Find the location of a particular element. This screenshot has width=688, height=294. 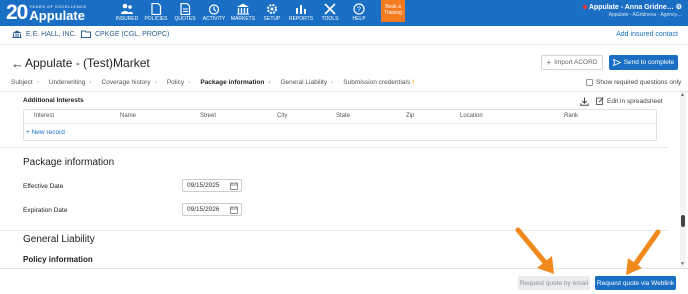

nav-label: HELP is located at coordinates (359, 19).